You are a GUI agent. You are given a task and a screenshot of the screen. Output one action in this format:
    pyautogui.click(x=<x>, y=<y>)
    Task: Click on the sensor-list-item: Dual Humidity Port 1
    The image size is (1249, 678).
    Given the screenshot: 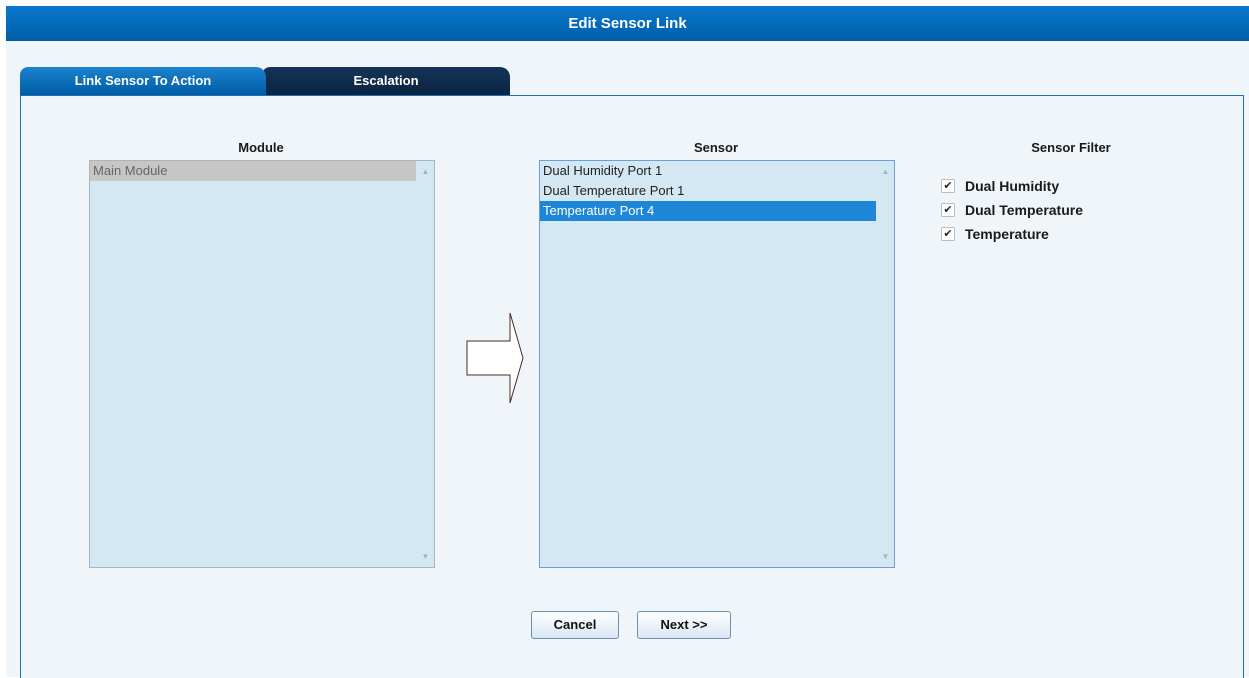 What is the action you would take?
    pyautogui.click(x=708, y=171)
    